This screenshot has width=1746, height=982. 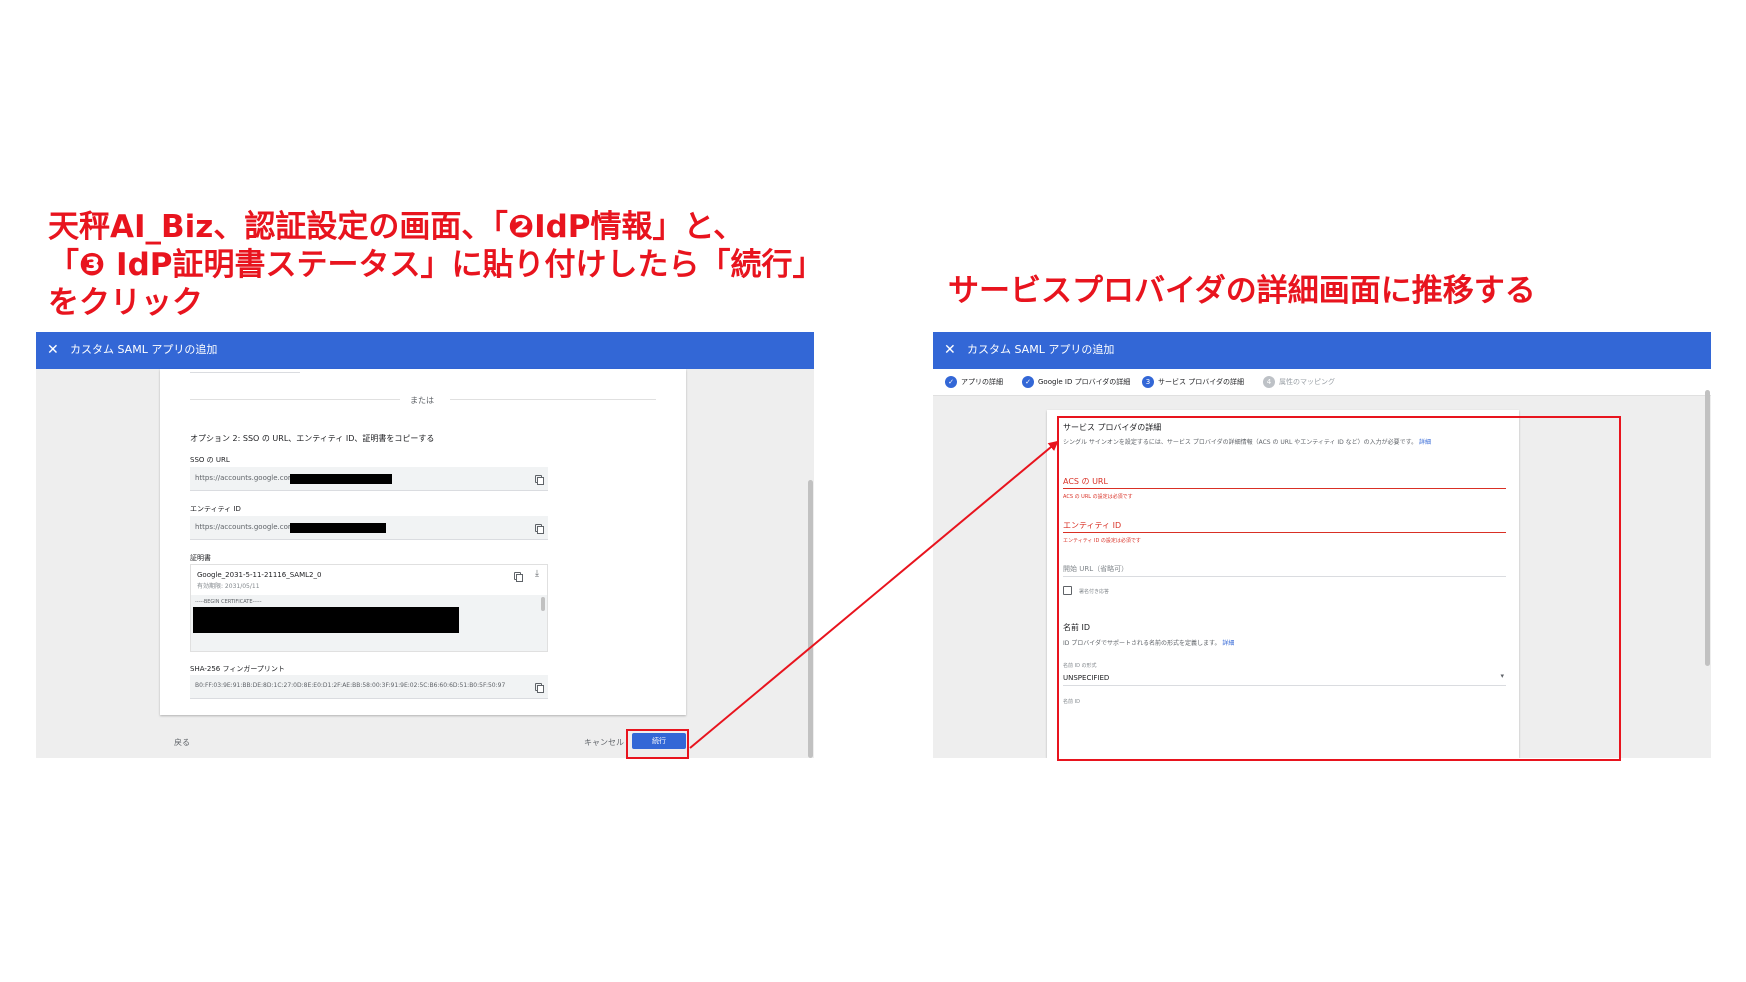 I want to click on fingerprint-label: SHA-256 フィンガープリント, so click(x=237, y=669).